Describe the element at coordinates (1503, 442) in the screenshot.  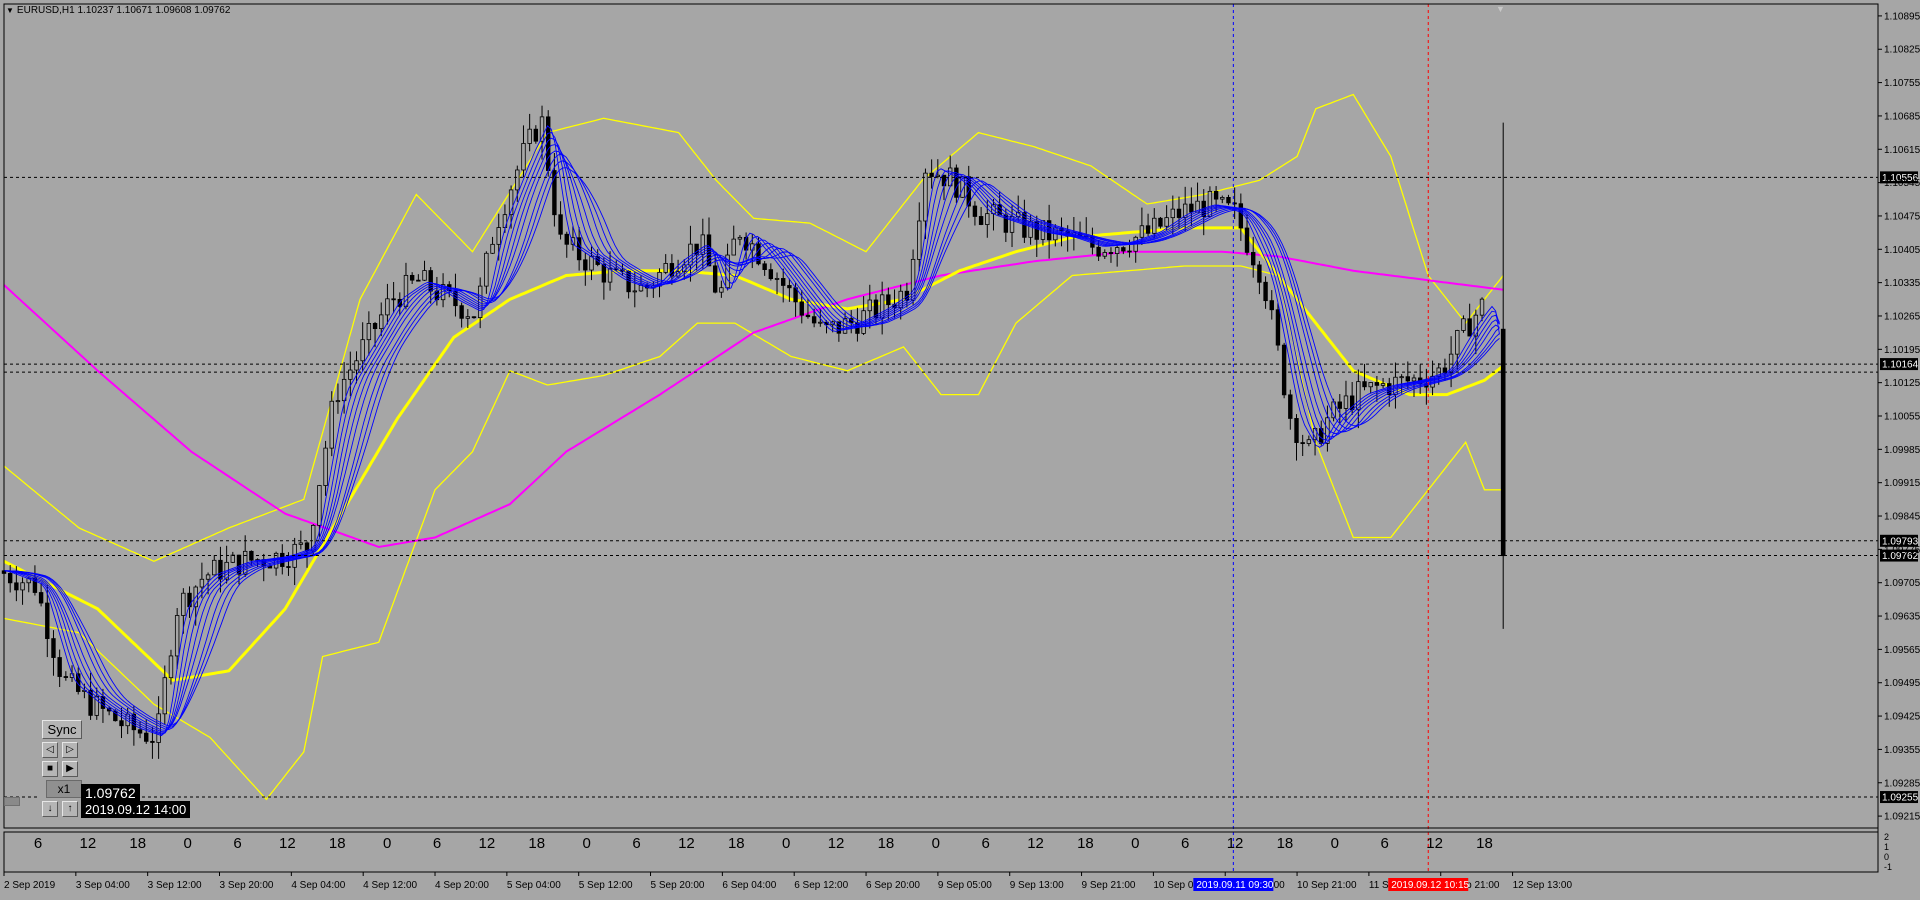
I see `last-candle-body` at that location.